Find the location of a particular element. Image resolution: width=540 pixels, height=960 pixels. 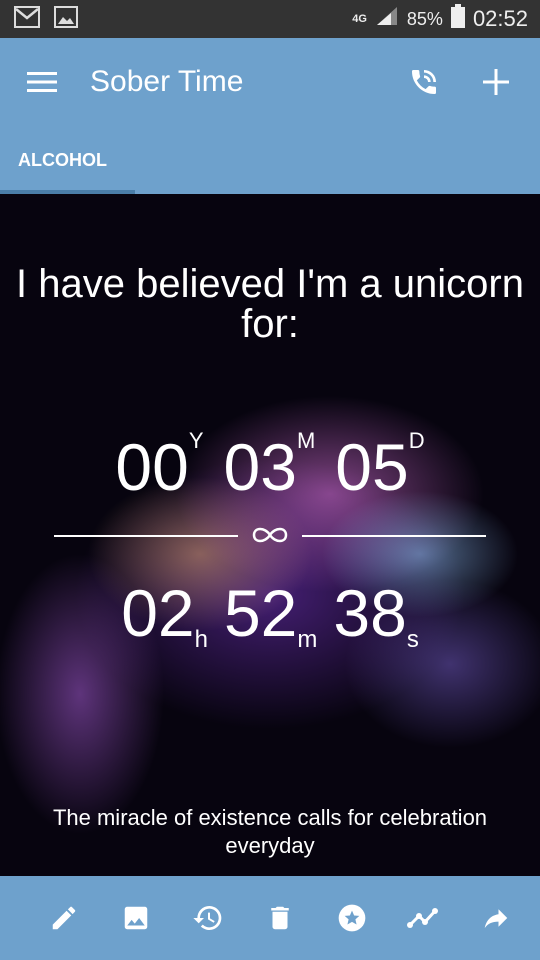

minutes-value: 52 is located at coordinates (260, 613).